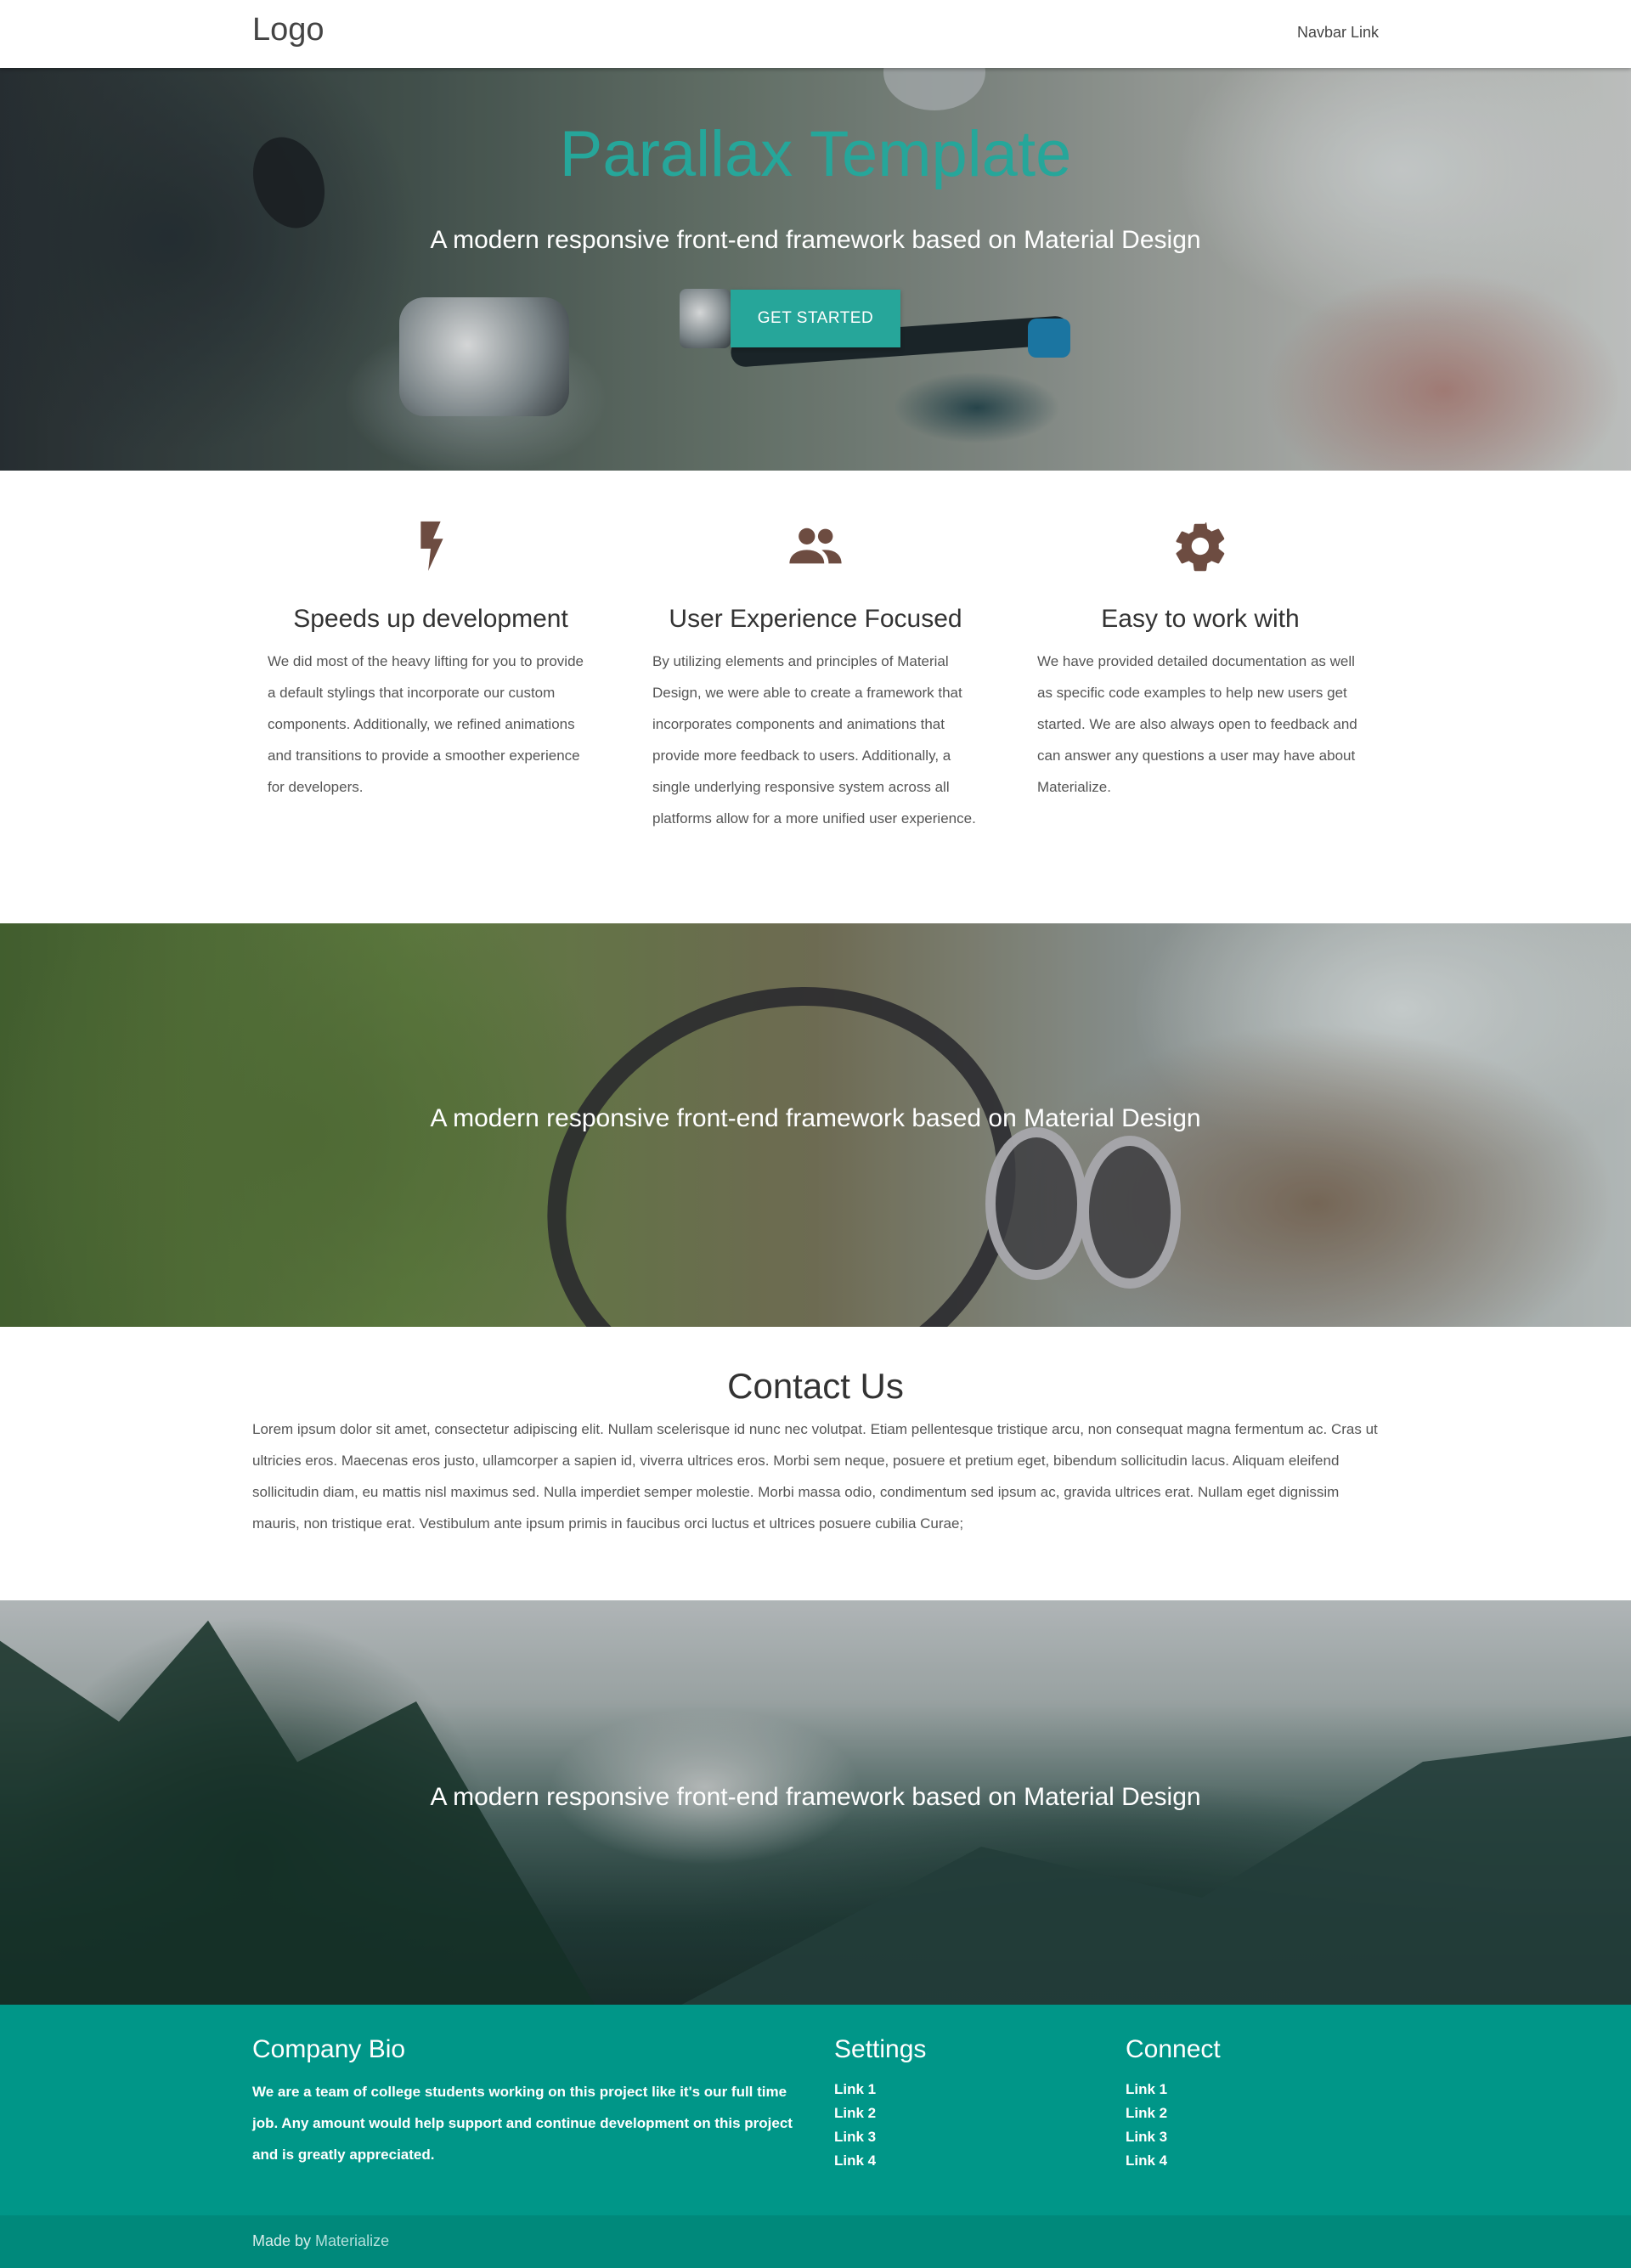 This screenshot has width=1631, height=2268. I want to click on hero-title: Parallax Template, so click(815, 154).